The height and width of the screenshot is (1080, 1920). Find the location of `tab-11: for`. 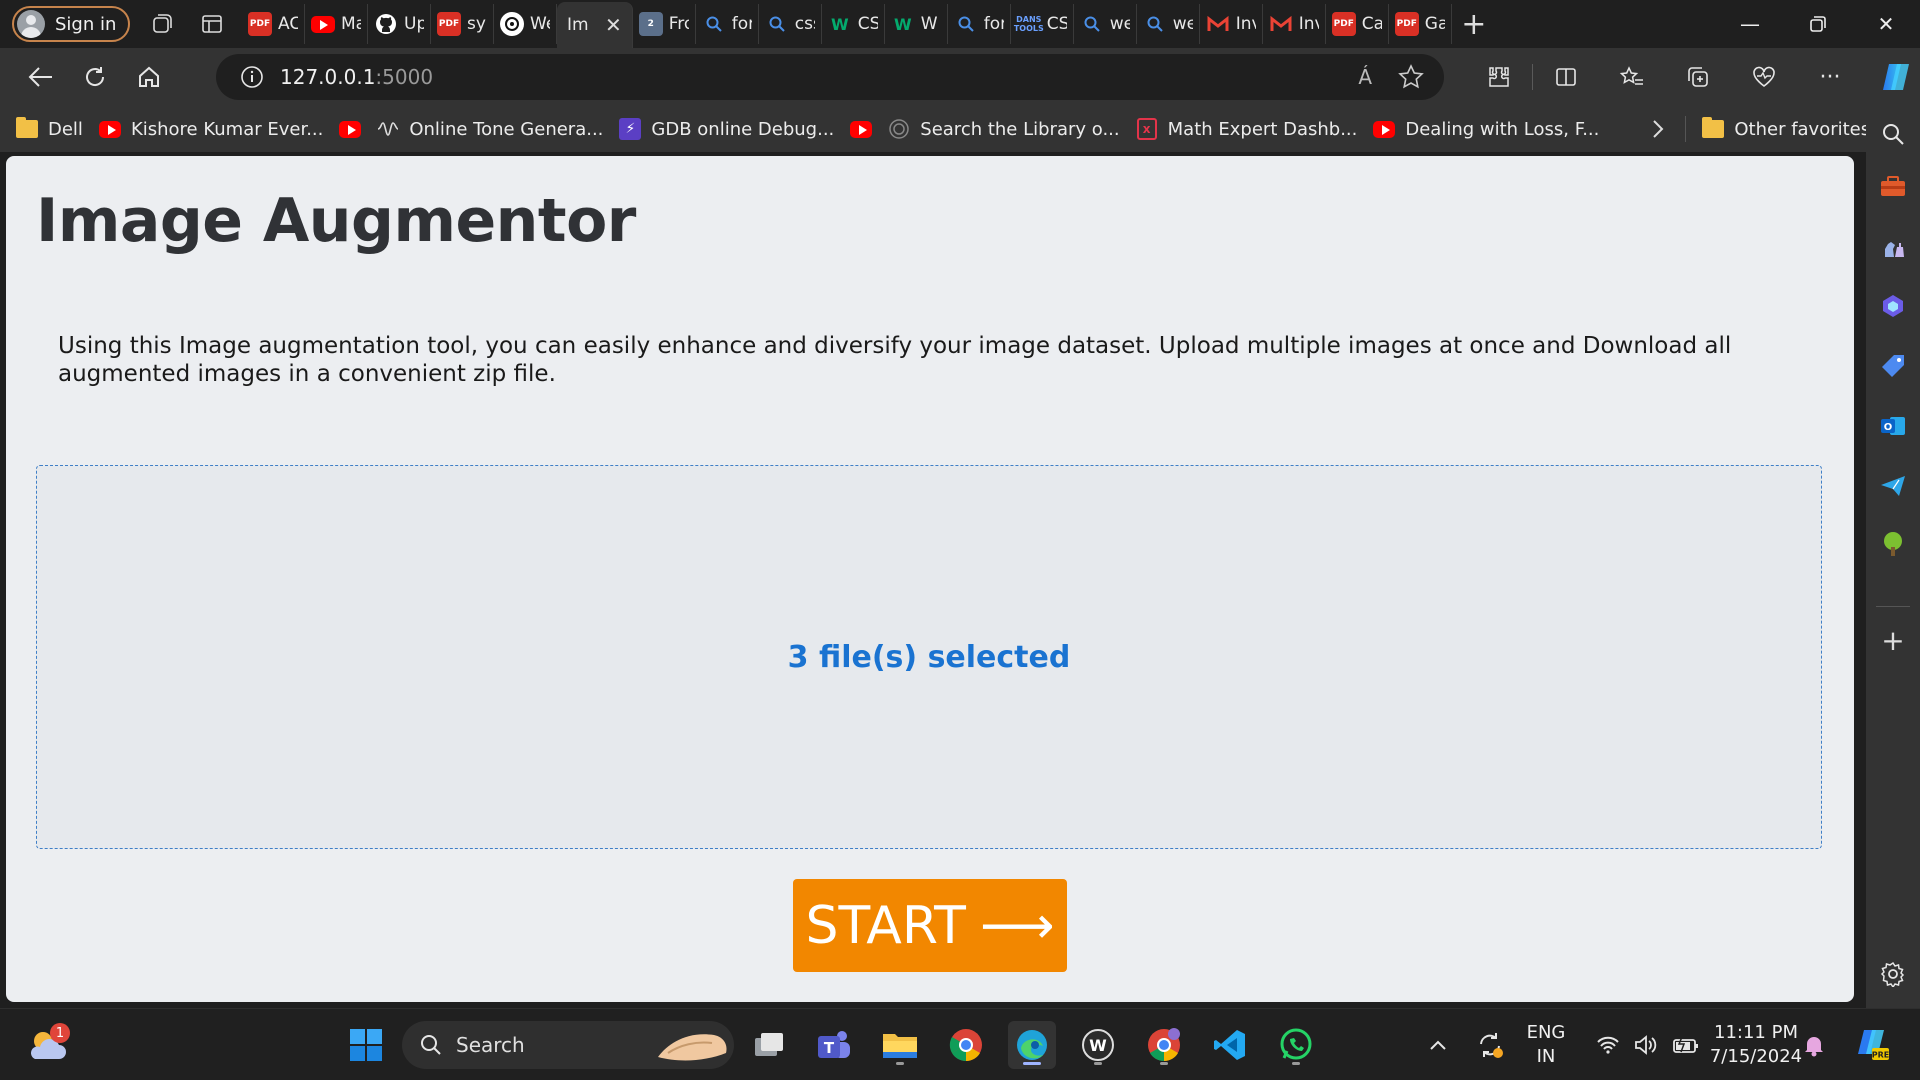

tab-11: for is located at coordinates (979, 24).